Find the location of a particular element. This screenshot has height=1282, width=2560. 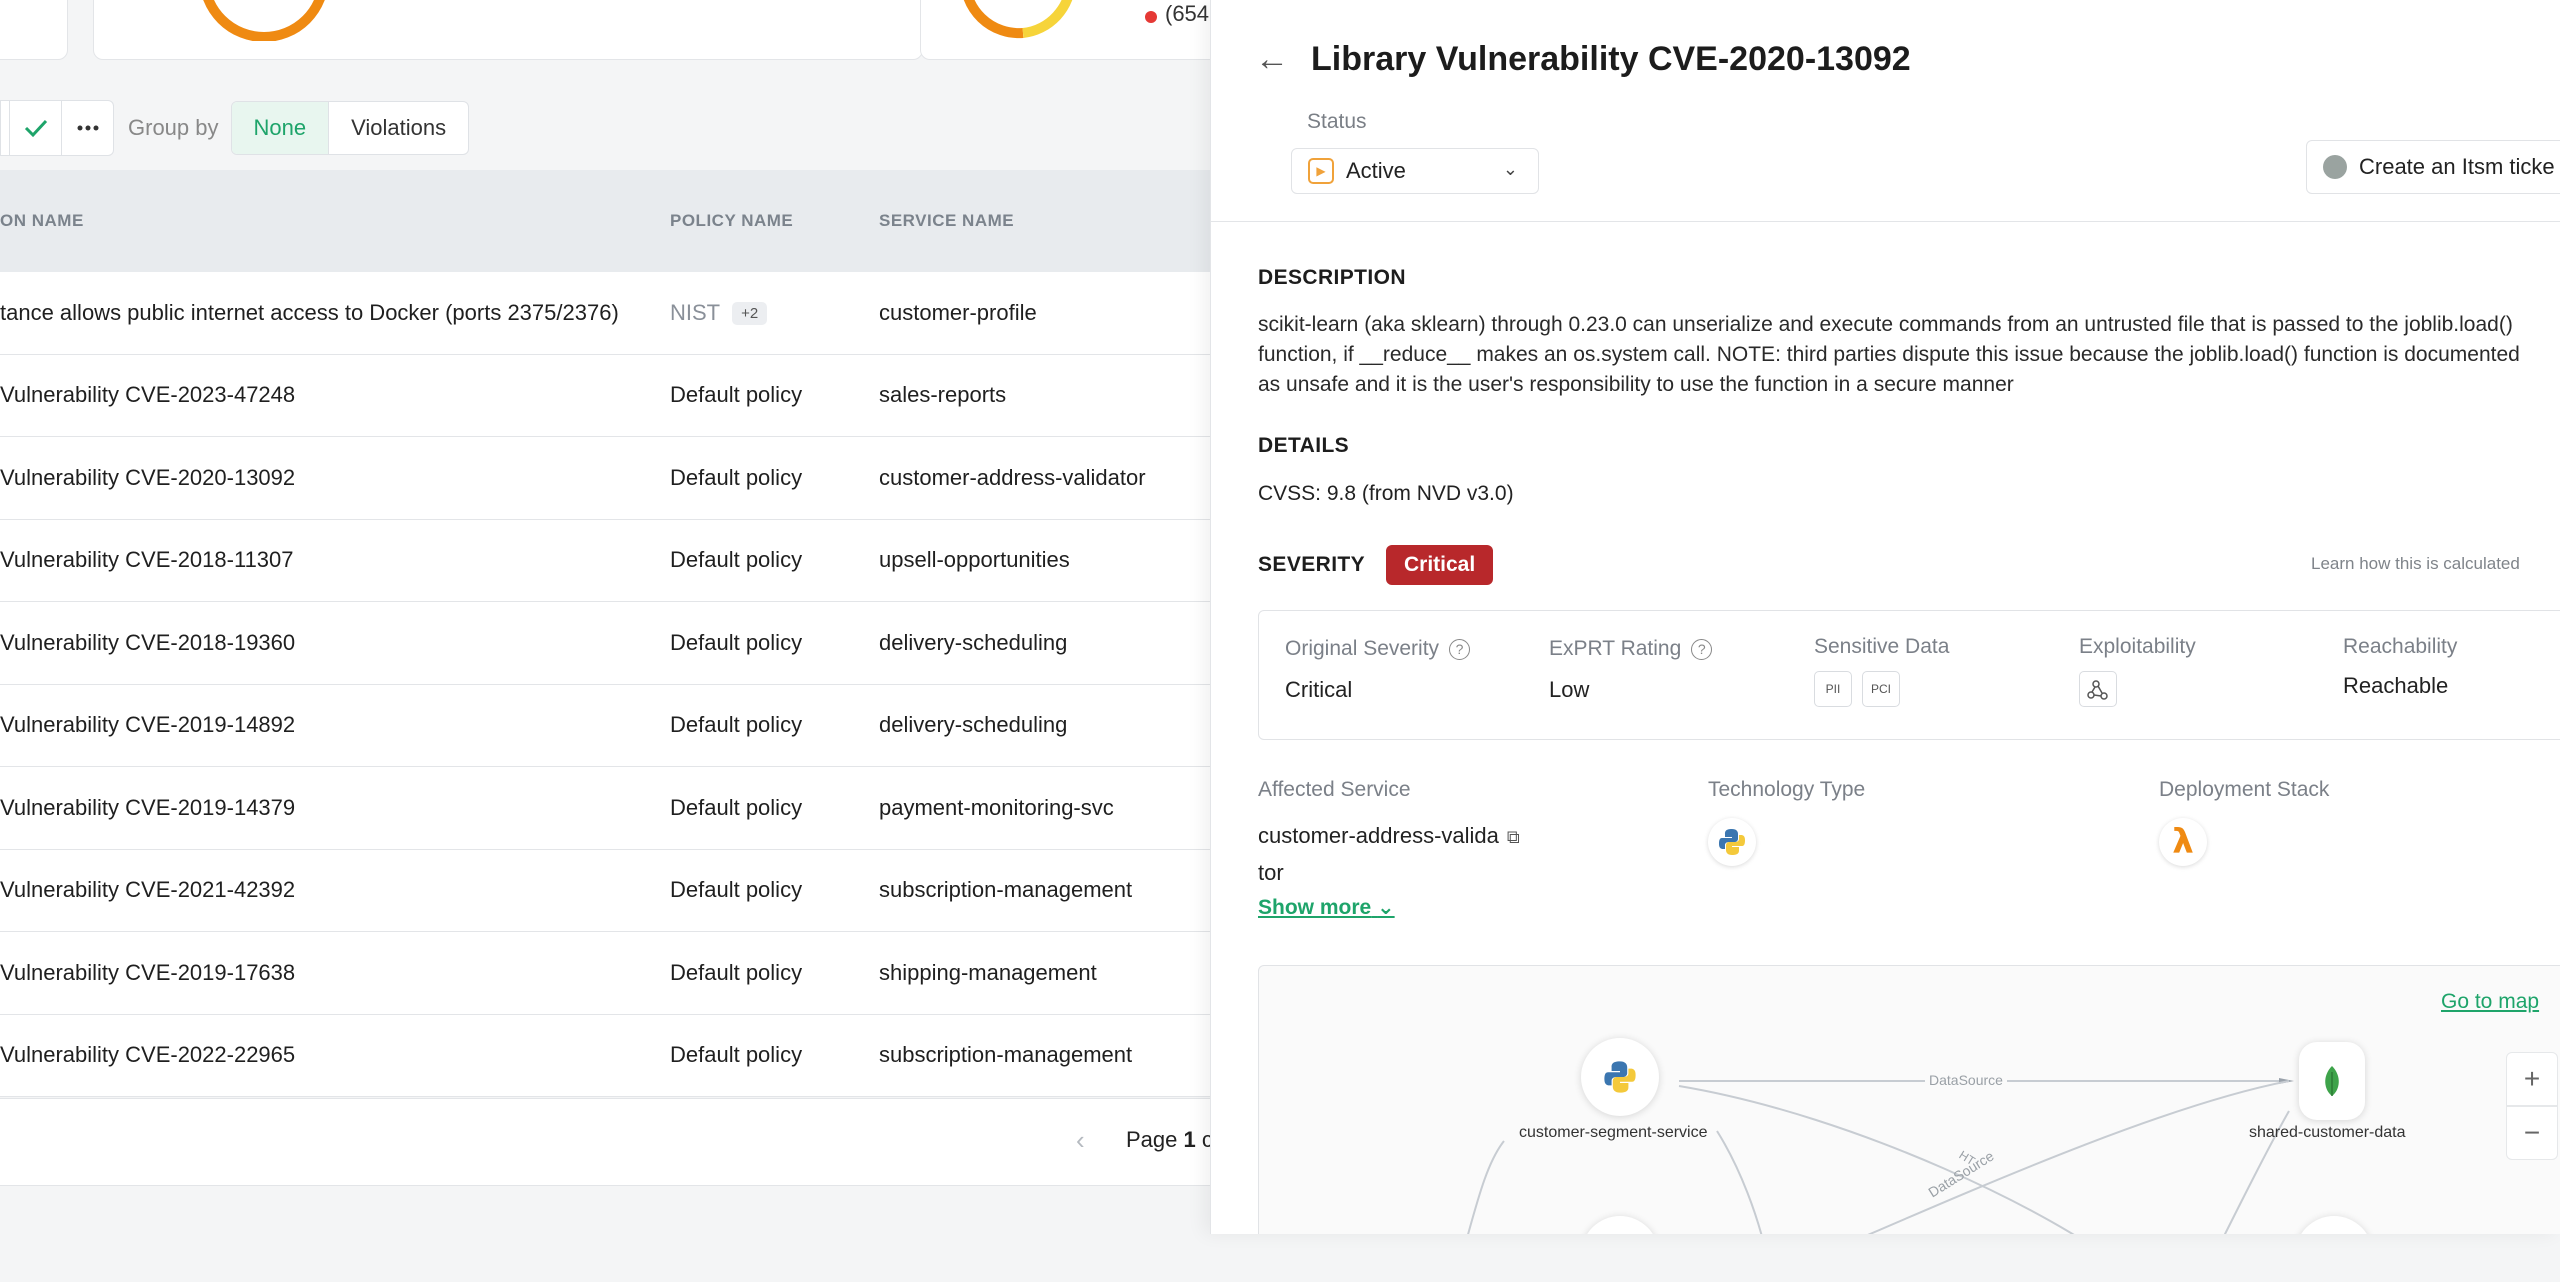

severity-heading: SEVERITY is located at coordinates (1312, 564).